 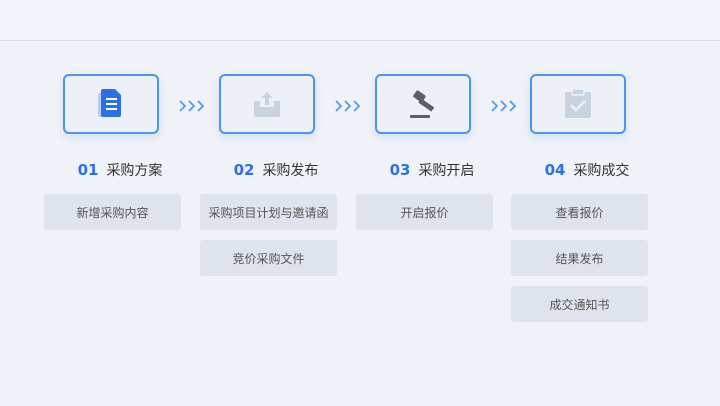 I want to click on bidding-procurement-file-button: 竞价采购文件, so click(x=268, y=258).